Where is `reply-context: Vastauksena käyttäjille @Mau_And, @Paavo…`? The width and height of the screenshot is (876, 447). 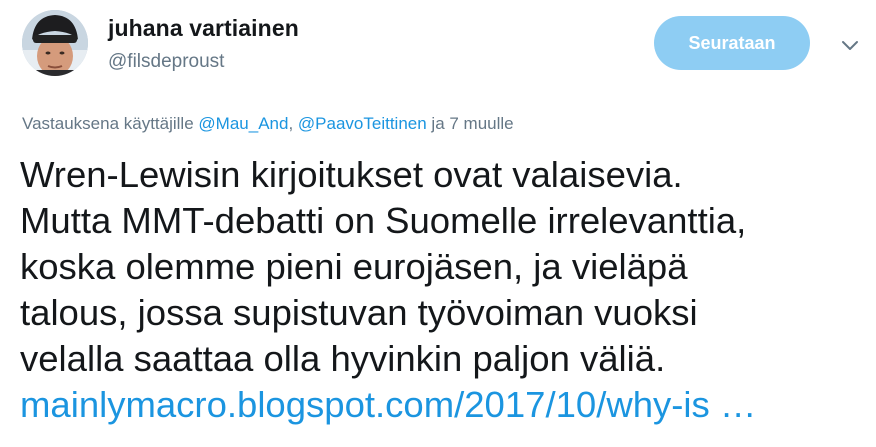
reply-context: Vastauksena käyttäjille @Mau_And, @Paavo… is located at coordinates (268, 124).